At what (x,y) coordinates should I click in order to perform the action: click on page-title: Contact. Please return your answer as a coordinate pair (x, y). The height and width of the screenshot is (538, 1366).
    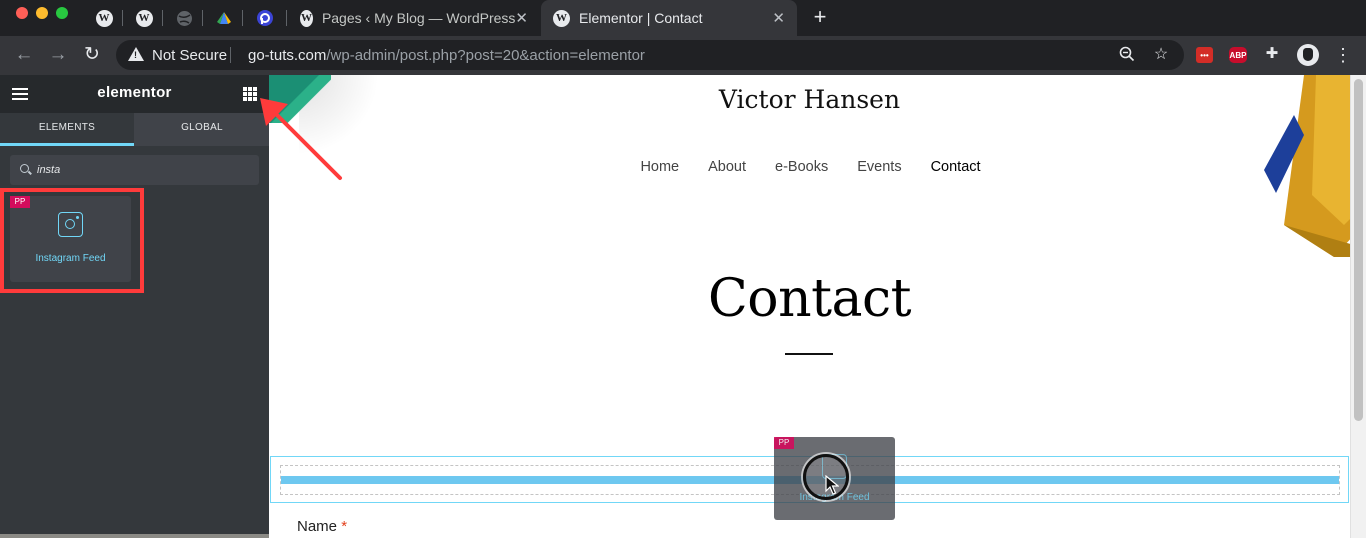
    Looking at the image, I should click on (809, 299).